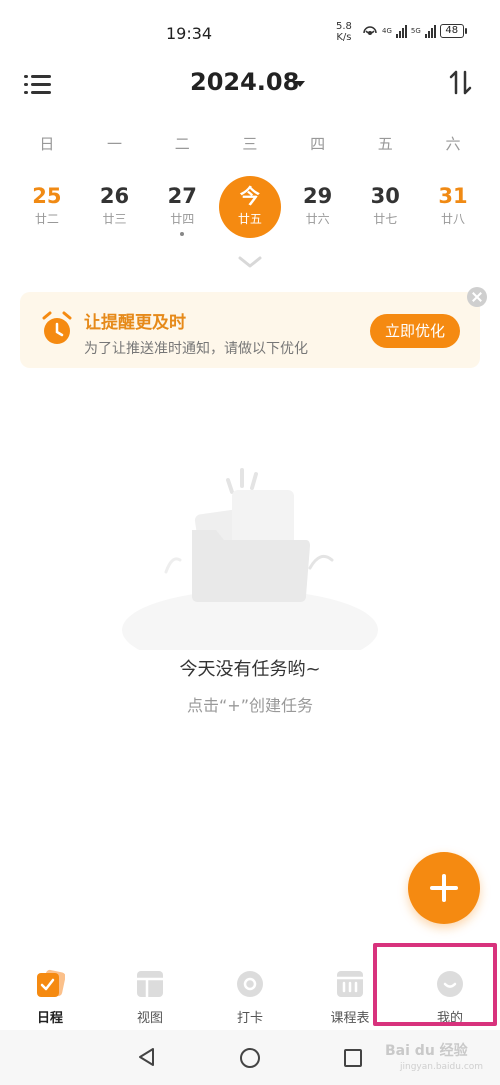 The height and width of the screenshot is (1085, 500). I want to click on network-type-b: 5G, so click(415, 30).